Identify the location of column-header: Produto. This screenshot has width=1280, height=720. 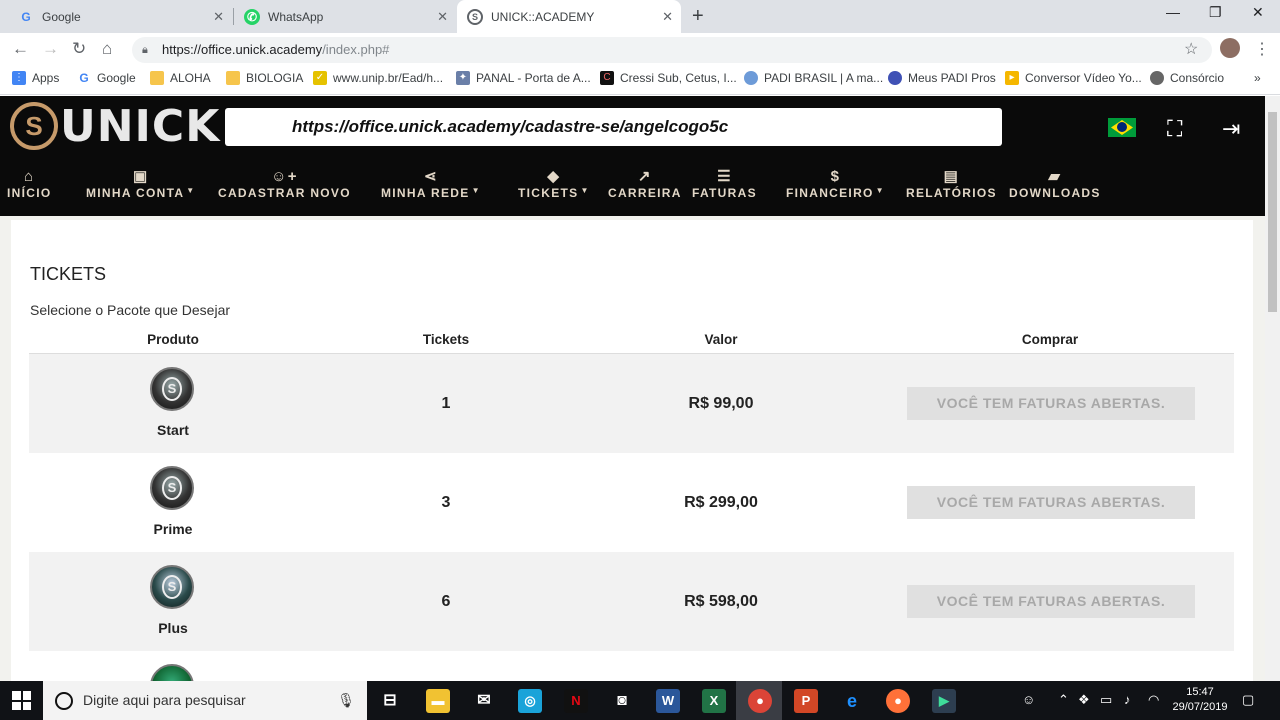
(173, 339).